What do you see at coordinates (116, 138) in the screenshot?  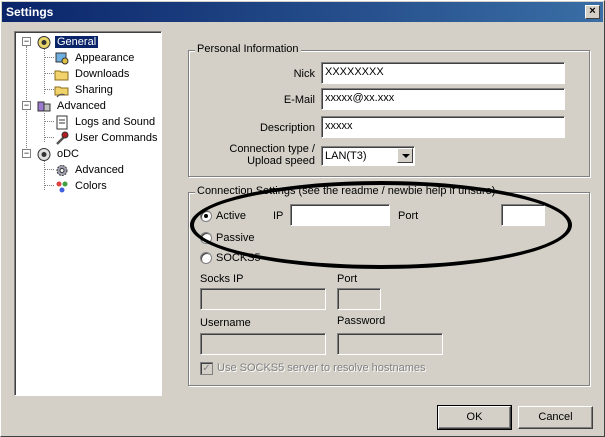 I see `tree-item-label: User Commands` at bounding box center [116, 138].